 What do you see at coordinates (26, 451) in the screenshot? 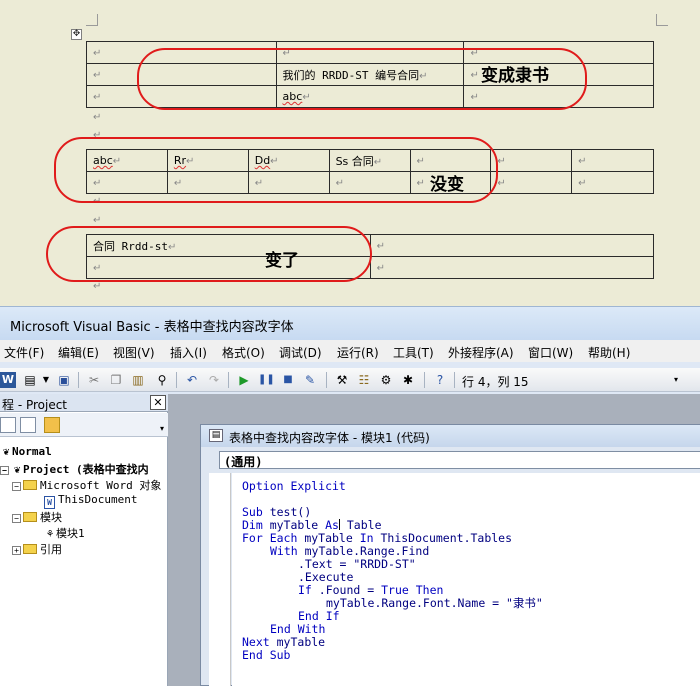
I see `tree-item-normal: ❦ Normal` at bounding box center [26, 451].